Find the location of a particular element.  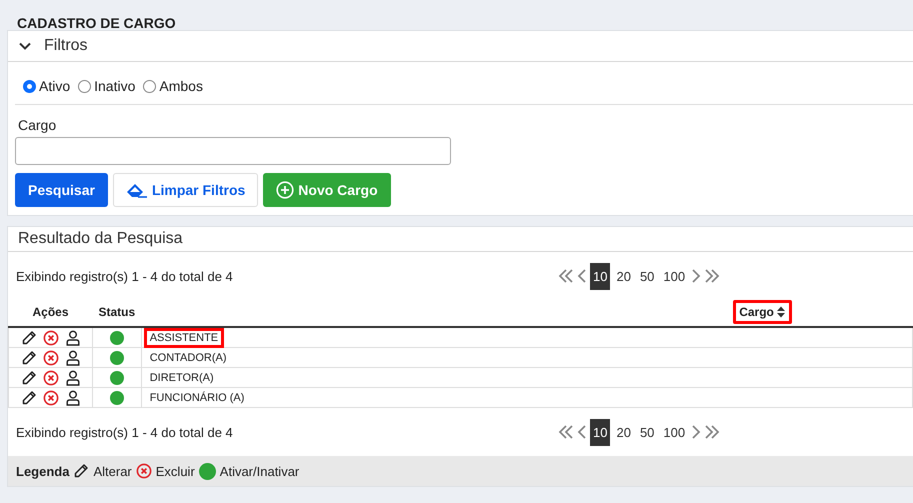

table-cell: ASSISTENTE is located at coordinates (184, 338).